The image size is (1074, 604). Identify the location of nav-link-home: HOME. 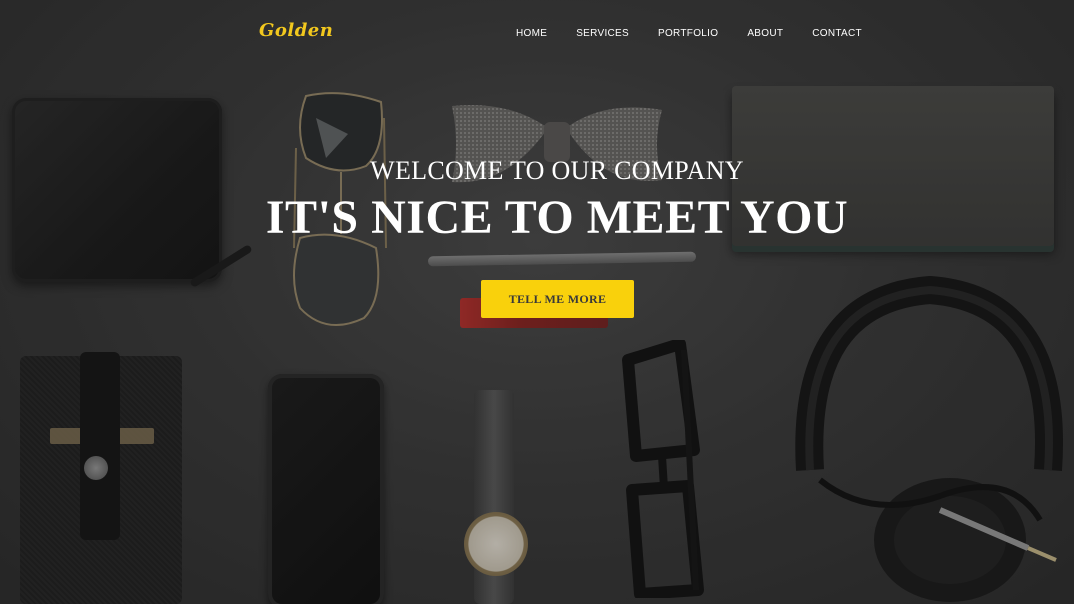
(531, 33).